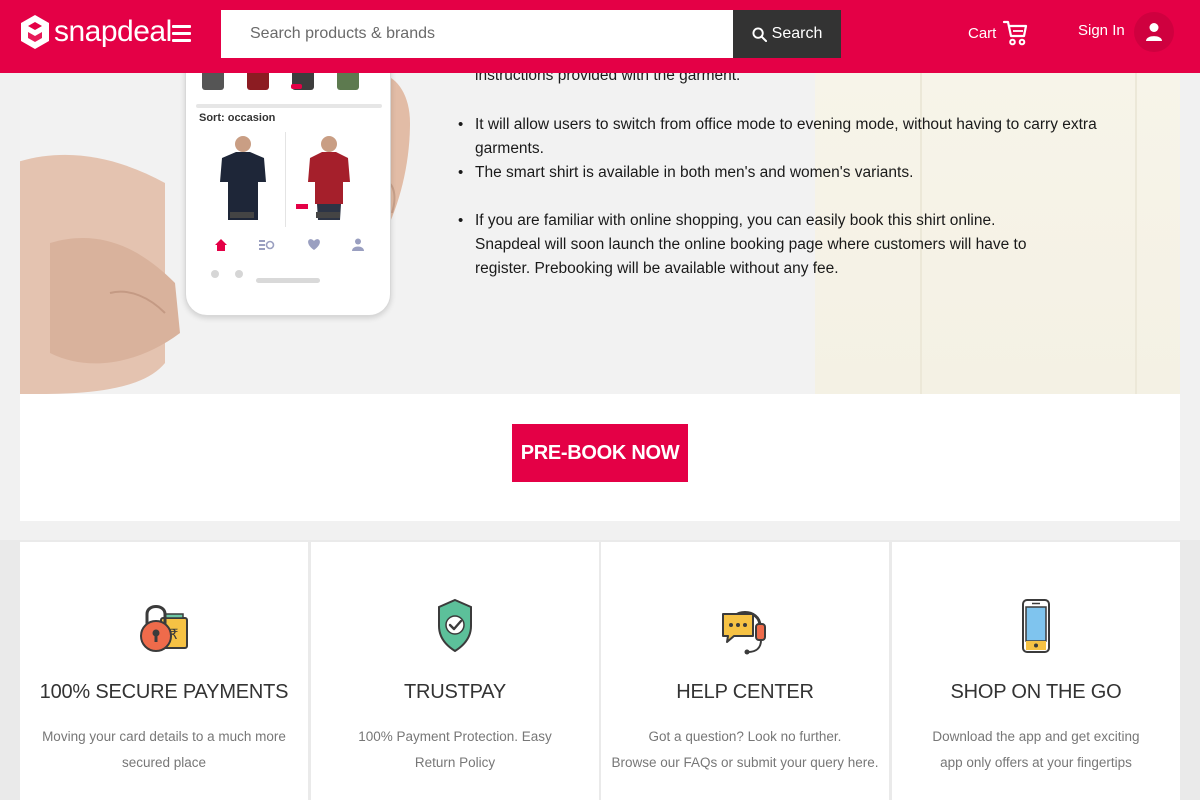 Image resolution: width=1200 pixels, height=800 pixels. Describe the element at coordinates (745, 736) in the screenshot. I see `feature-desc-line: Got a question? Look no further.` at that location.